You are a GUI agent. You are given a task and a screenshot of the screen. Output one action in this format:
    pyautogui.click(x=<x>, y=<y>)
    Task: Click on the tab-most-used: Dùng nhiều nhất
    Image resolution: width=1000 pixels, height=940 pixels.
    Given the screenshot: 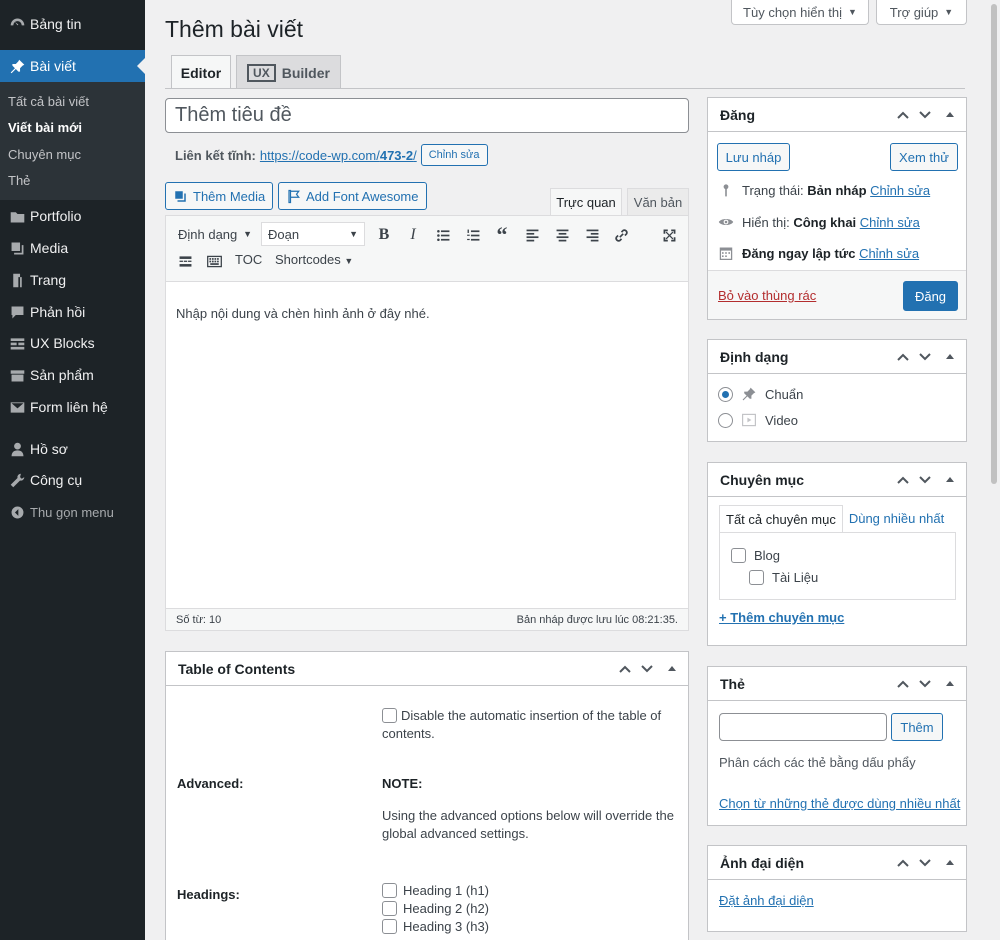 What is the action you would take?
    pyautogui.click(x=896, y=519)
    